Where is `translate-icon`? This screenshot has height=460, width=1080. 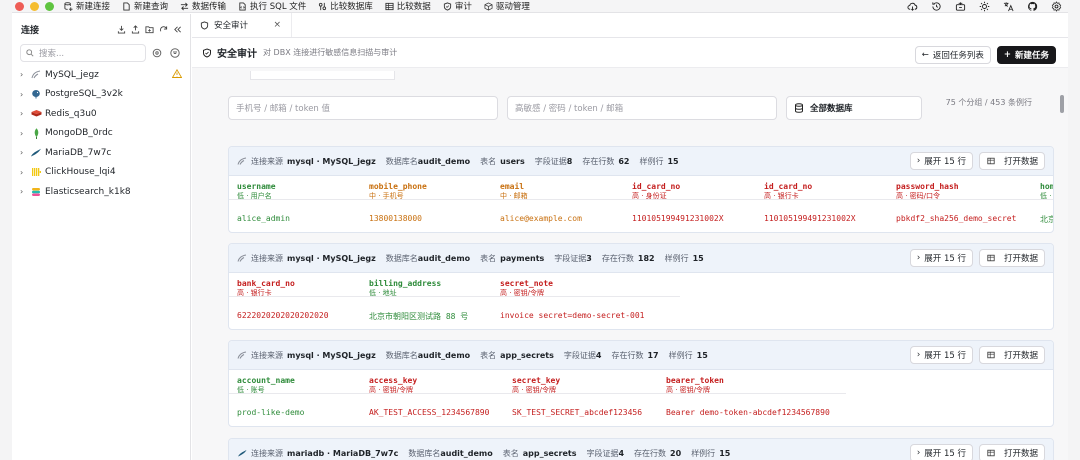
translate-icon is located at coordinates (1008, 6).